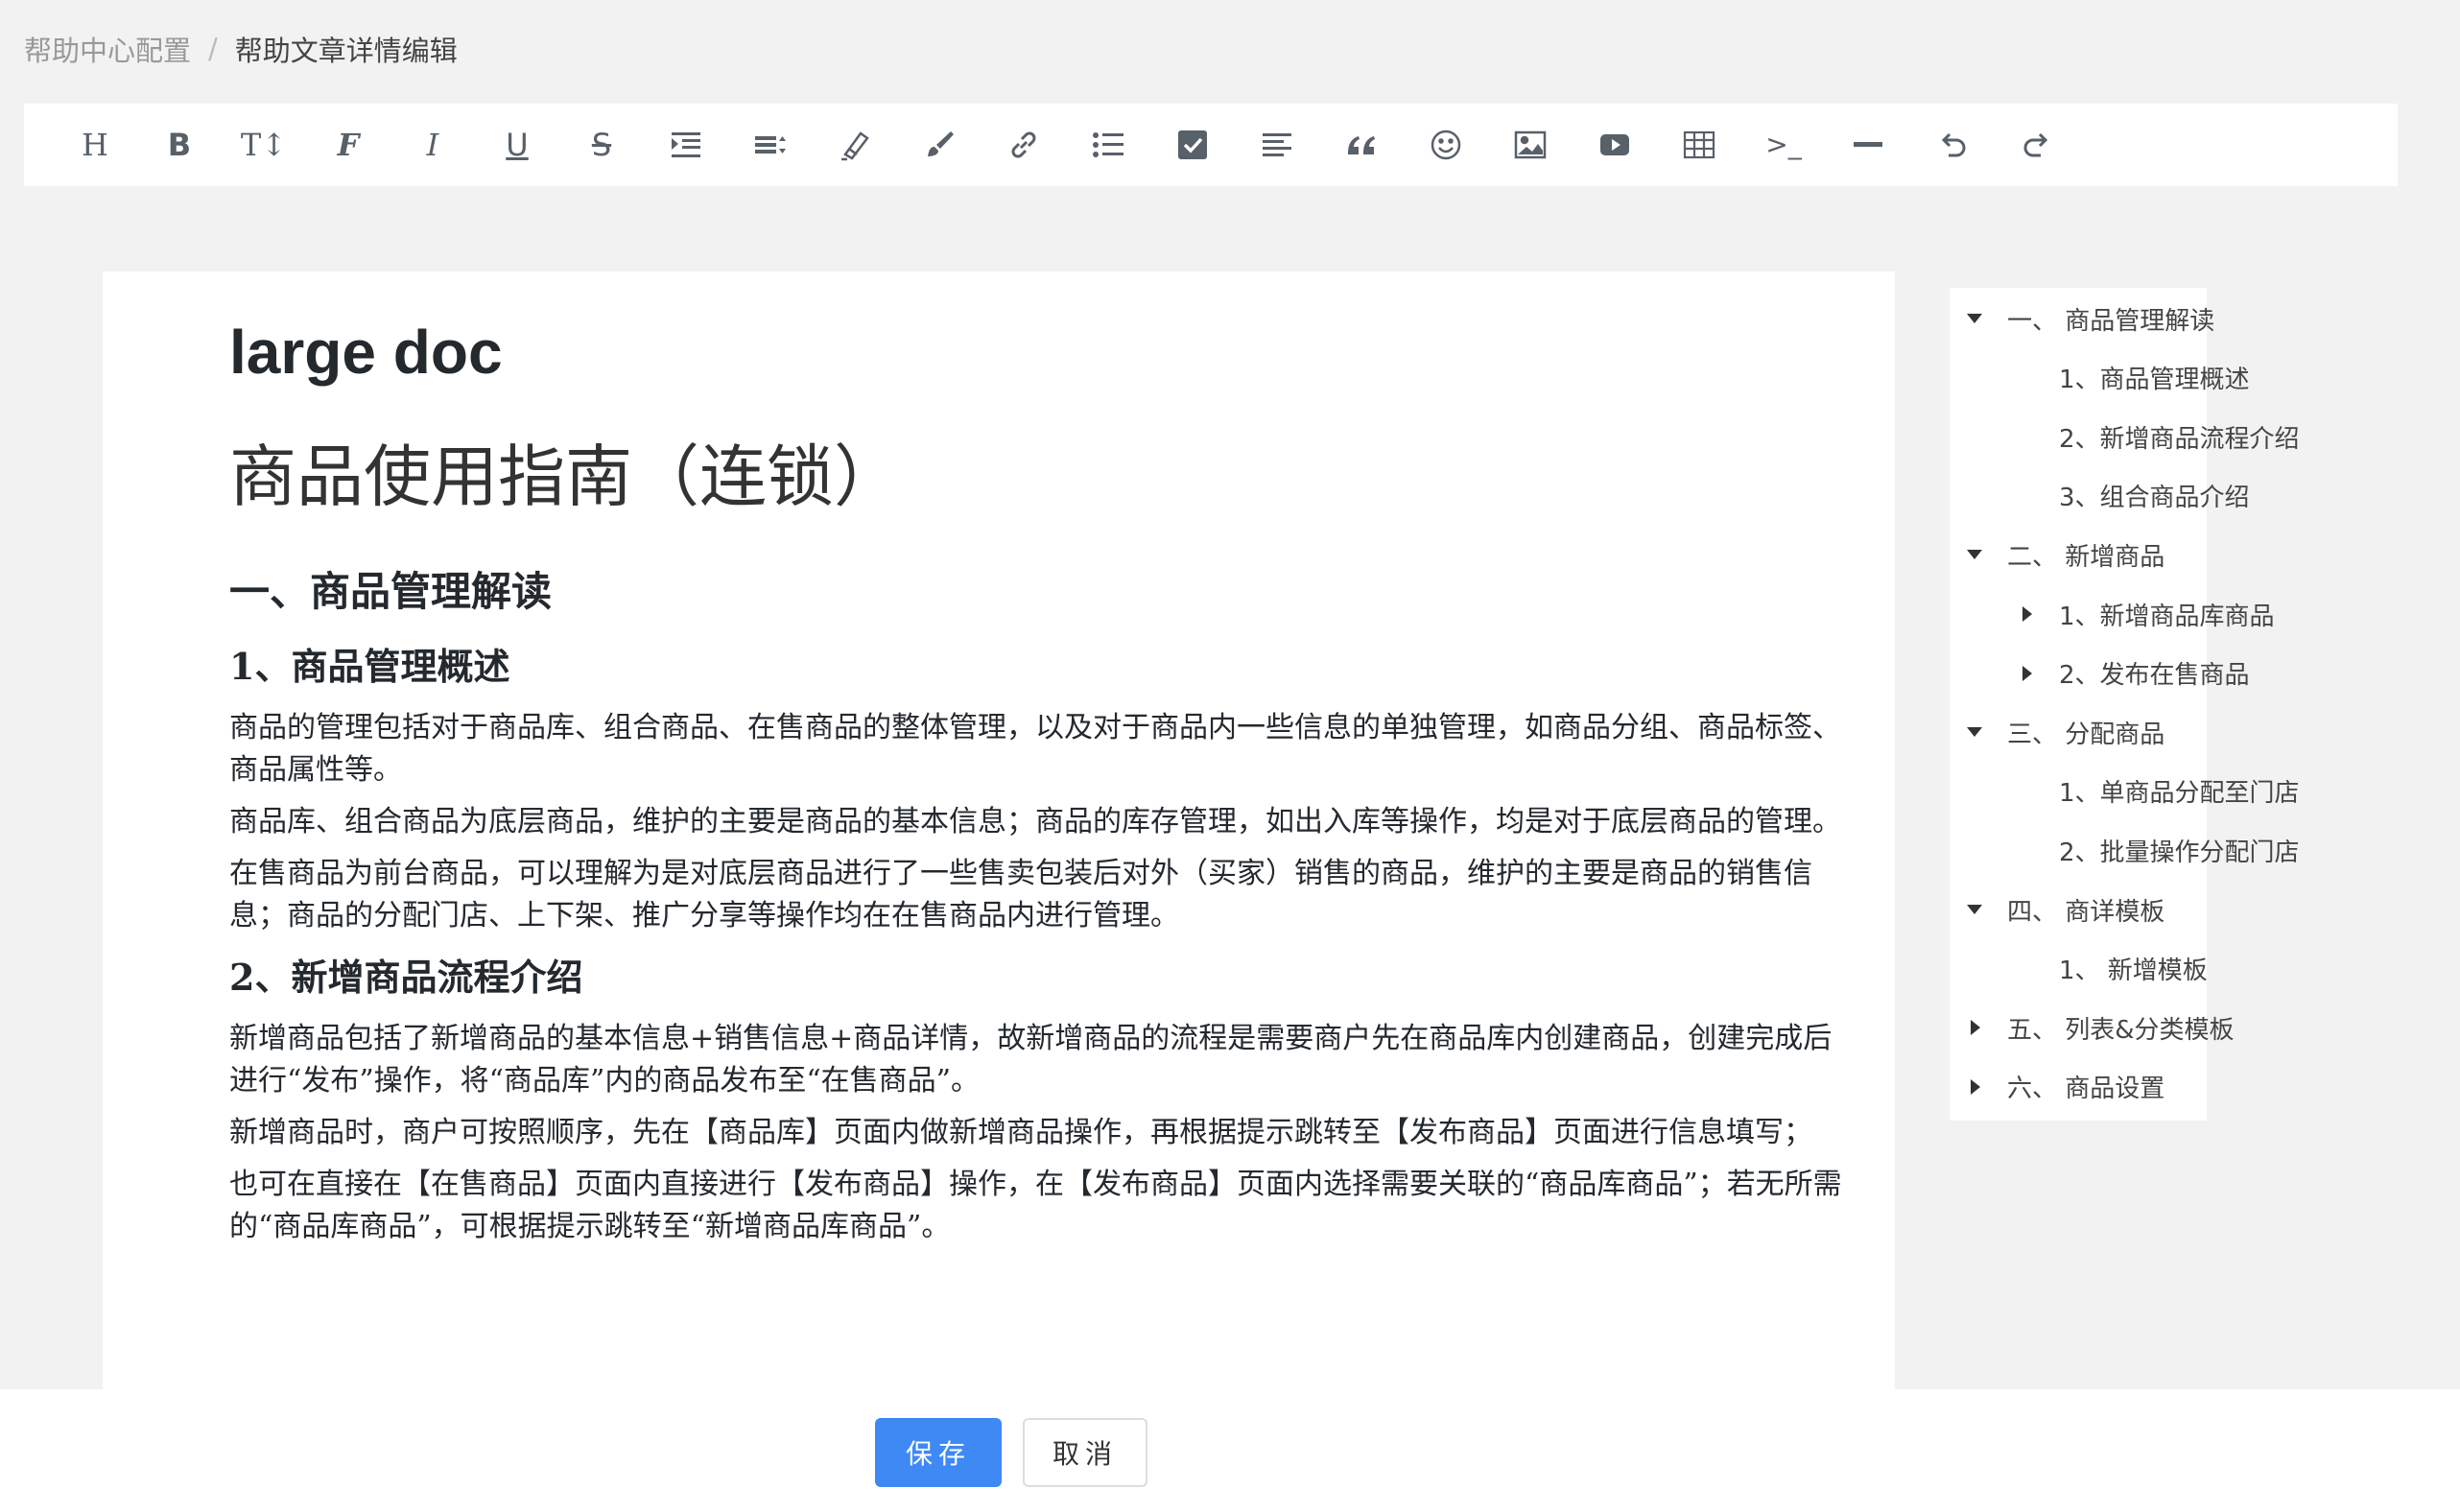  What do you see at coordinates (1024, 145) in the screenshot?
I see `link-icon` at bounding box center [1024, 145].